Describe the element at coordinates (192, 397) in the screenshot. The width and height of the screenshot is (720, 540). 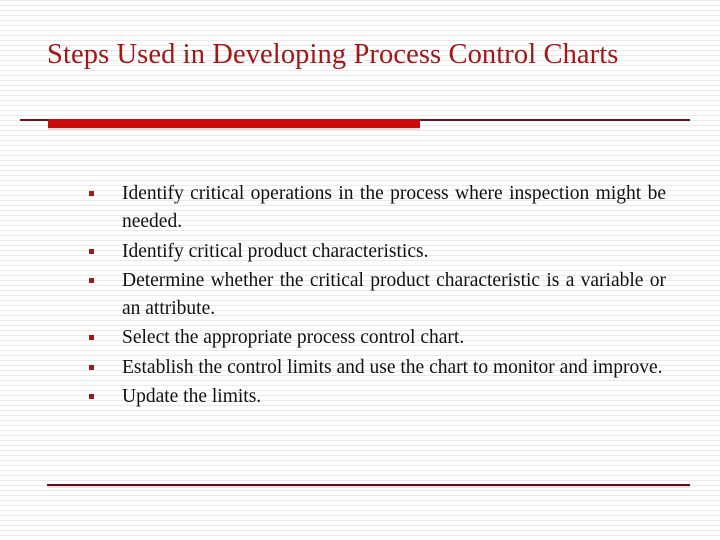
I see `list-item-label: Update the limits.` at that location.